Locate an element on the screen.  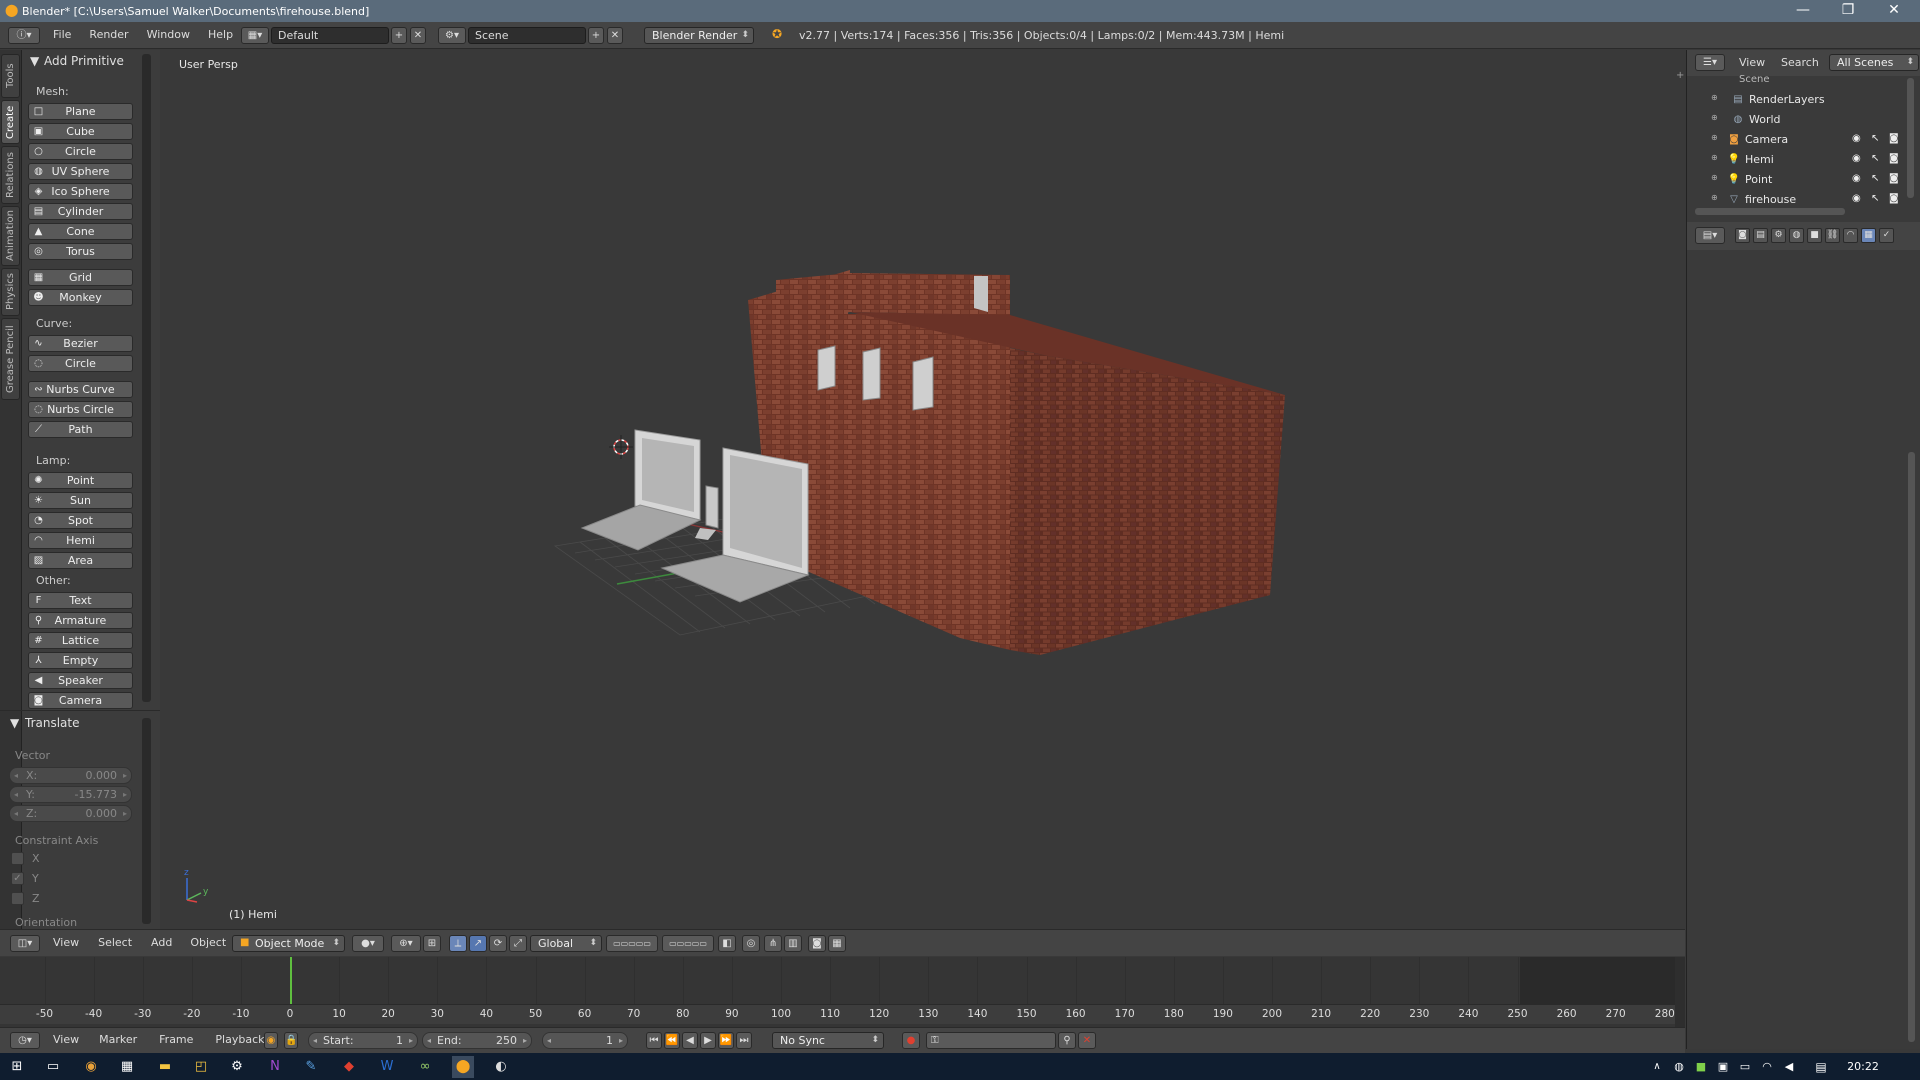
selectable-cursor-icon: ↖ is located at coordinates (1875, 198).